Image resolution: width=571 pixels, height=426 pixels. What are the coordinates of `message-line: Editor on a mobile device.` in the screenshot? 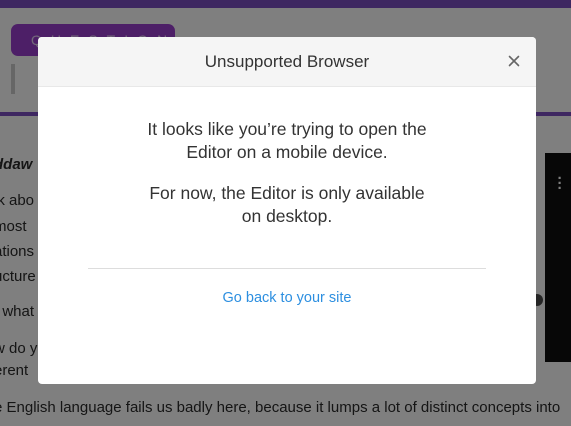 It's located at (287, 152).